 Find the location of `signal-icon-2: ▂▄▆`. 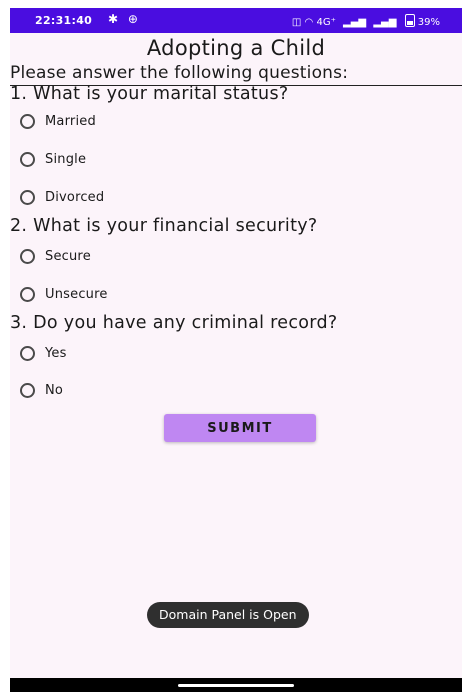

signal-icon-2: ▂▄▆ is located at coordinates (385, 22).